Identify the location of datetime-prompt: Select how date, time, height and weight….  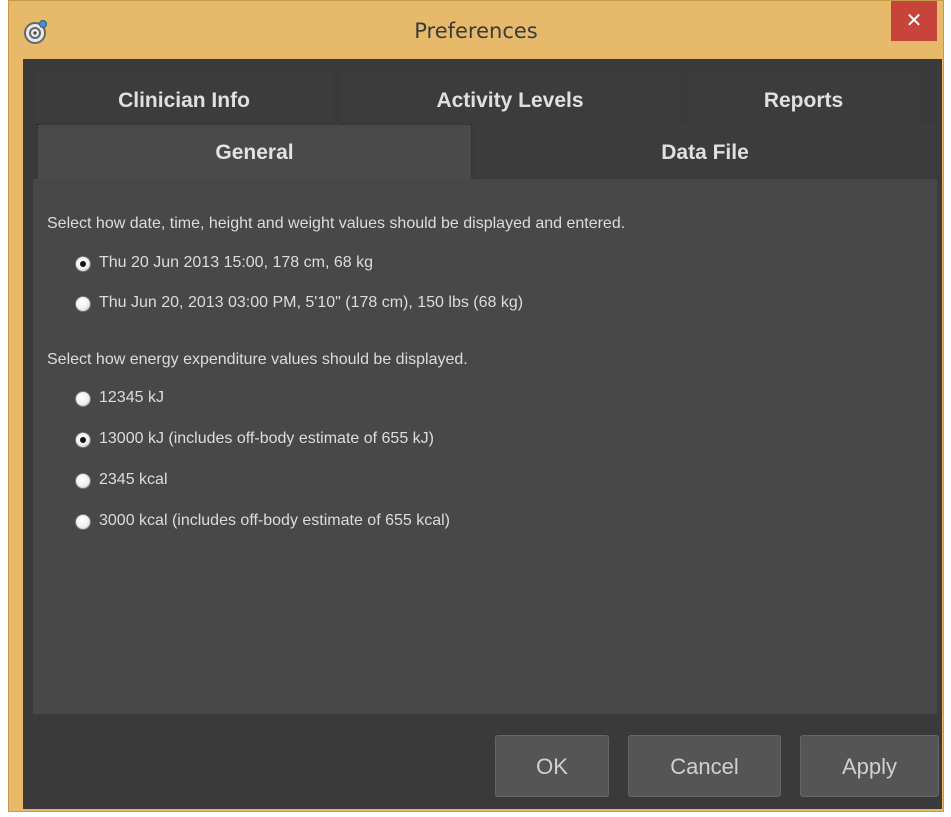
(336, 223).